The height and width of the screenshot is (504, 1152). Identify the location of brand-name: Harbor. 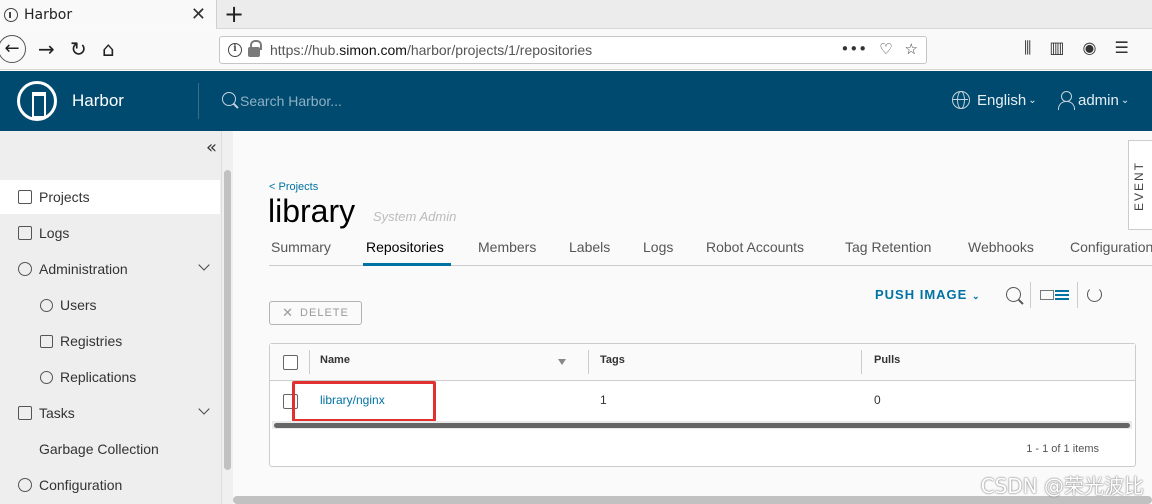
(98, 101).